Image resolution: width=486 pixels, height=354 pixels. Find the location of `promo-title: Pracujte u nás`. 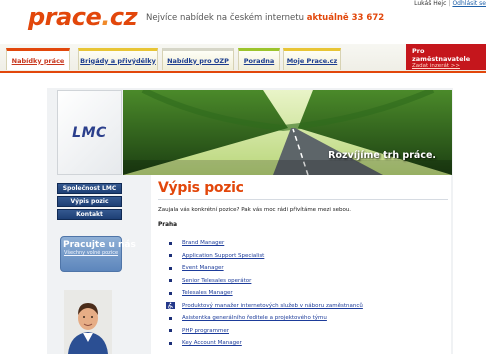

promo-title: Pracujte u nás is located at coordinates (99, 245).